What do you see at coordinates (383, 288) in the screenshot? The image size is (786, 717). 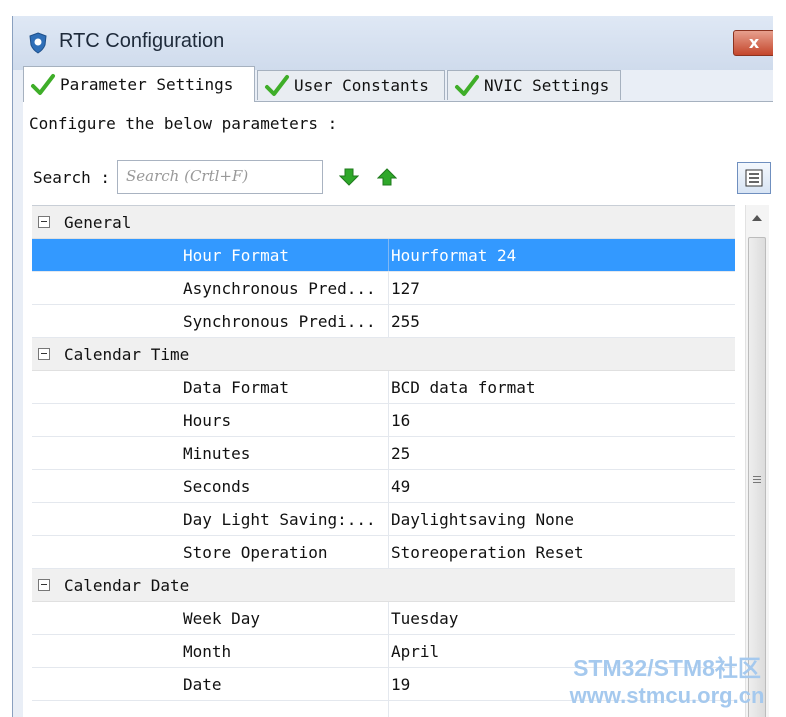 I see `parameter-row: Asynchronous Pred... 127` at bounding box center [383, 288].